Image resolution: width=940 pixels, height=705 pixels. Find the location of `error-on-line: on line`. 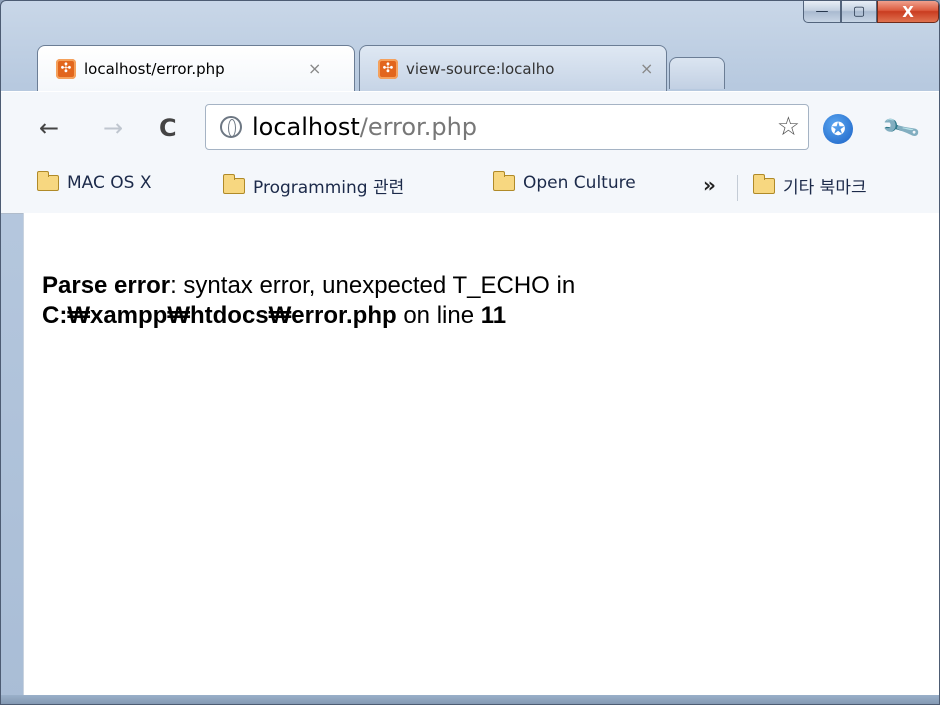

error-on-line: on line is located at coordinates (438, 315).